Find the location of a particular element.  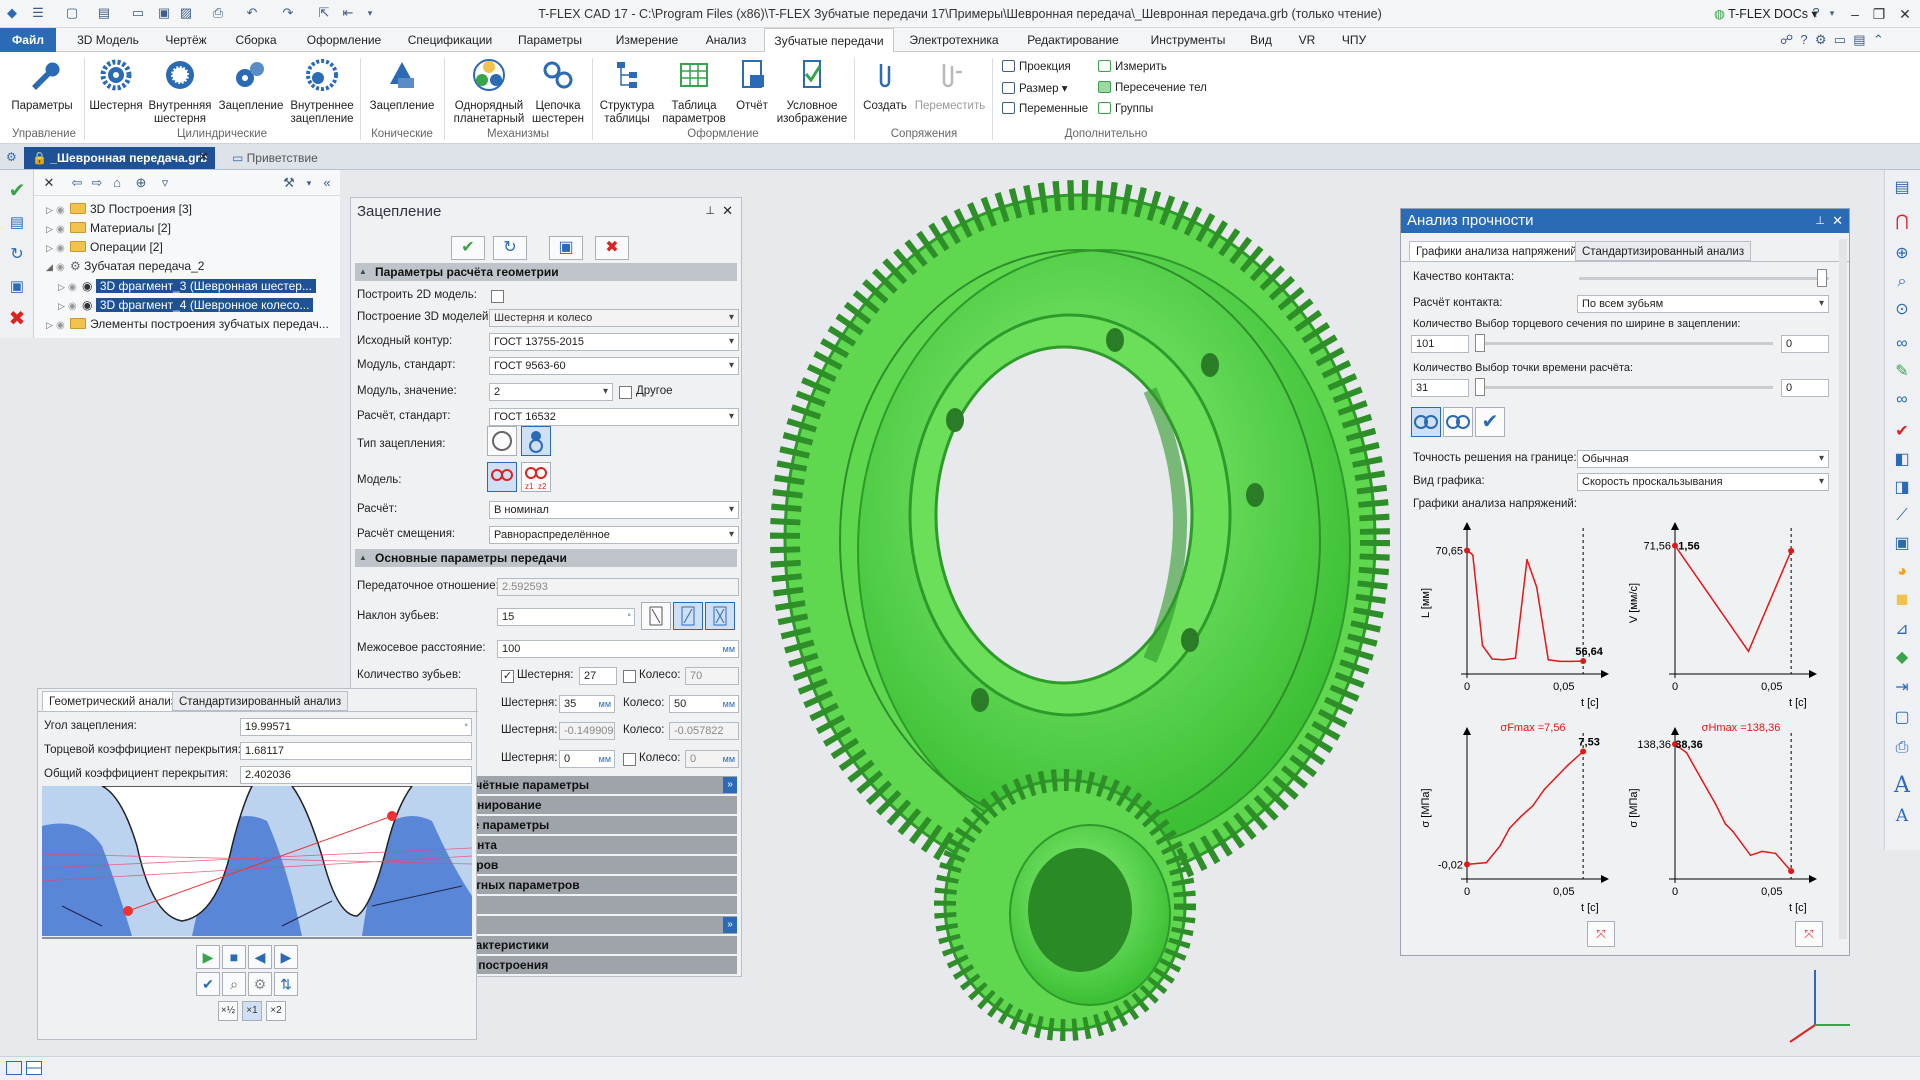

expand-icon: » is located at coordinates (730, 785).